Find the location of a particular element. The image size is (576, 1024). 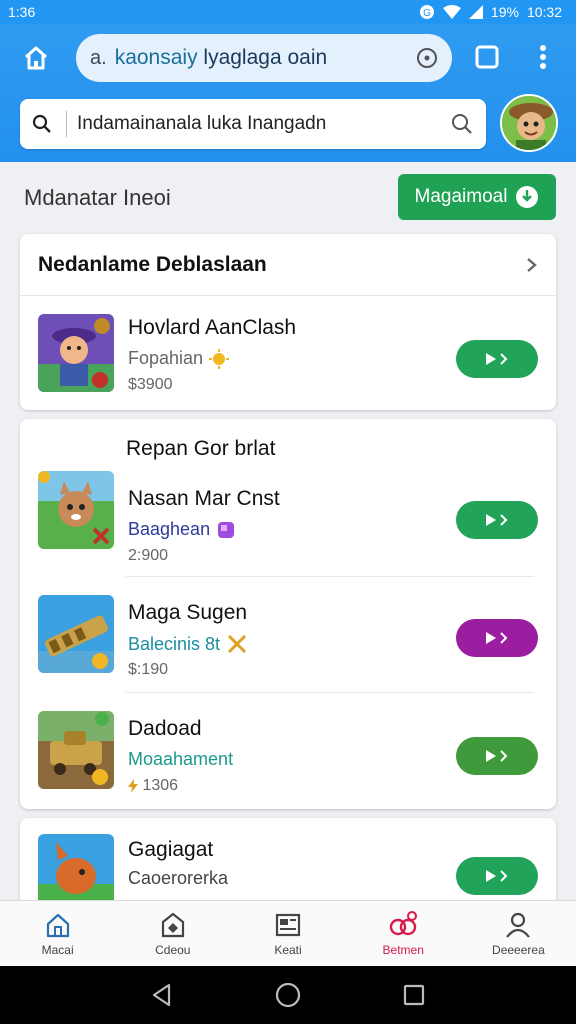

battery-level: 19% is located at coordinates (504, 12).